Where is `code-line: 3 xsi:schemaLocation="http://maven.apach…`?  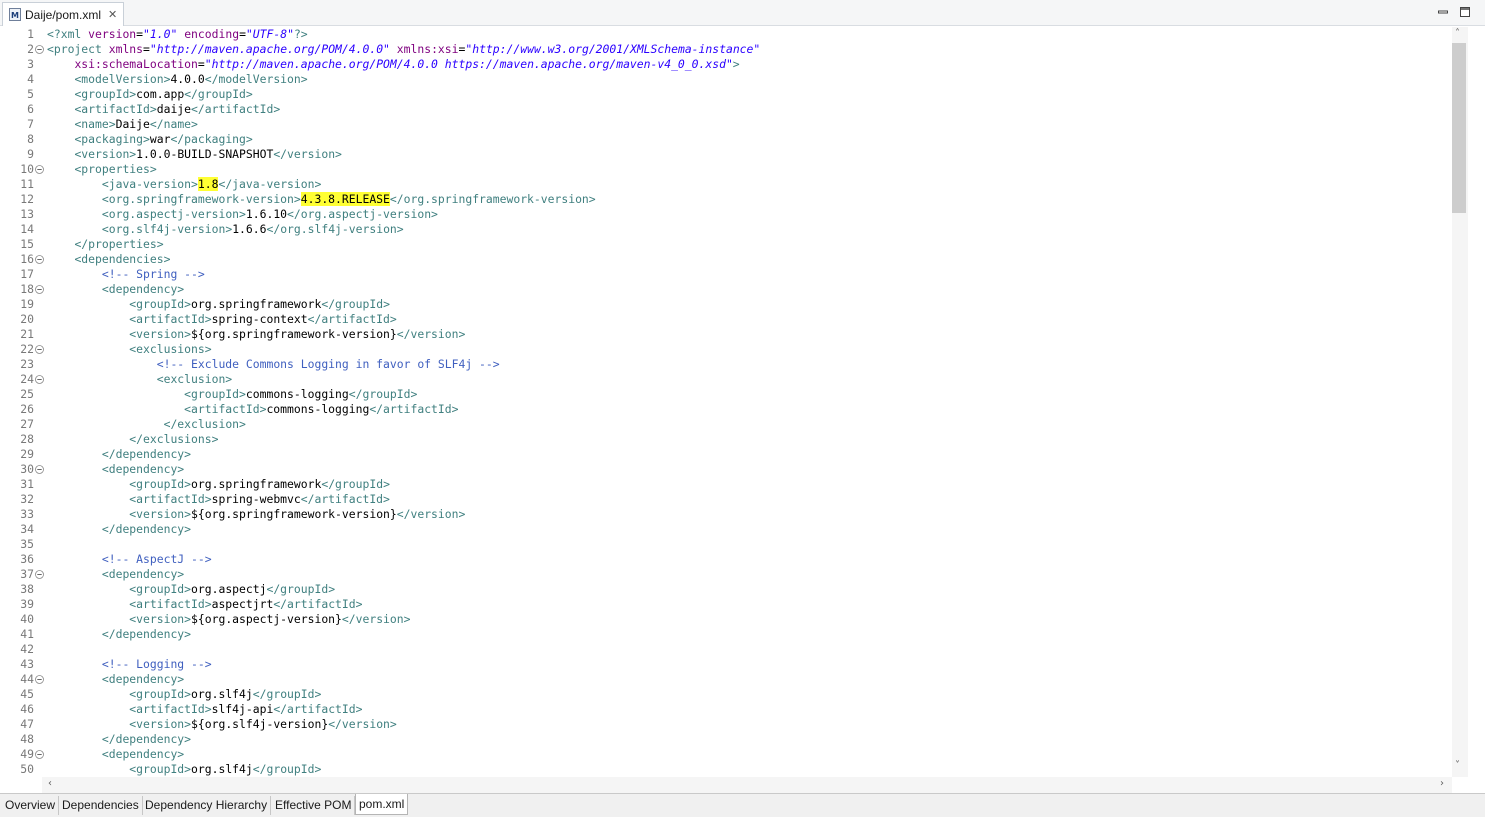 code-line: 3 xsi:schemaLocation="http://maven.apach… is located at coordinates (726, 64).